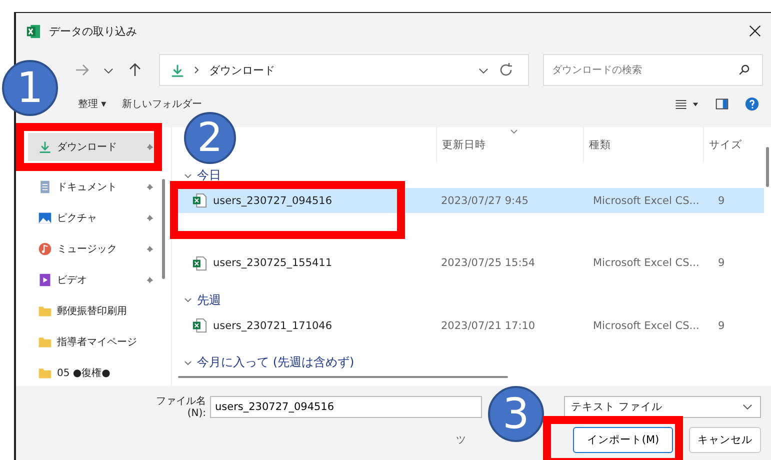 The height and width of the screenshot is (460, 771). What do you see at coordinates (33, 31) in the screenshot?
I see `spreadsheet-app-icon` at bounding box center [33, 31].